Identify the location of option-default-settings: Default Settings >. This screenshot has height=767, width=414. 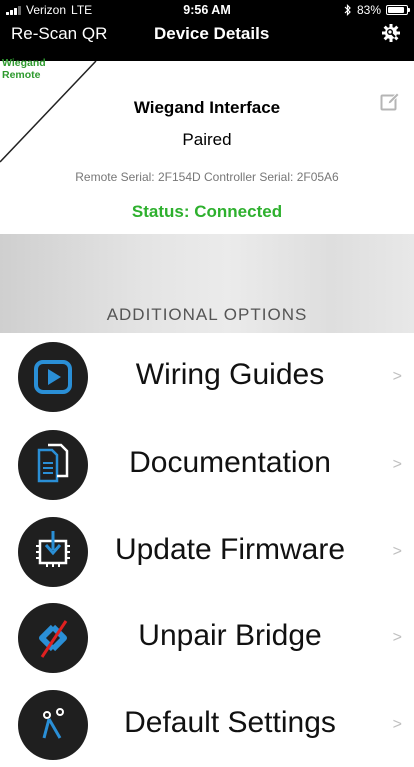
(207, 724).